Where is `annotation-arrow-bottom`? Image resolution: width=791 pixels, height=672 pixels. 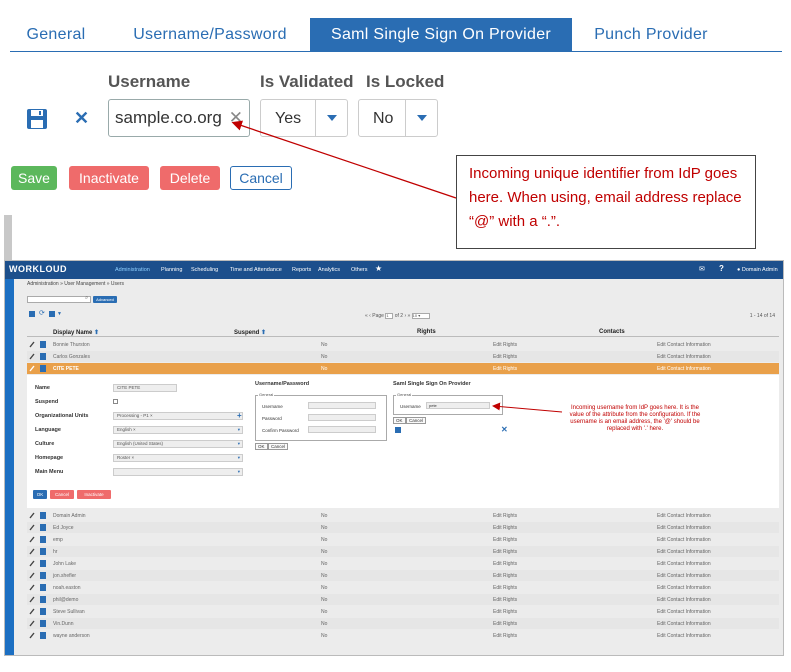 annotation-arrow-bottom is located at coordinates (527, 407).